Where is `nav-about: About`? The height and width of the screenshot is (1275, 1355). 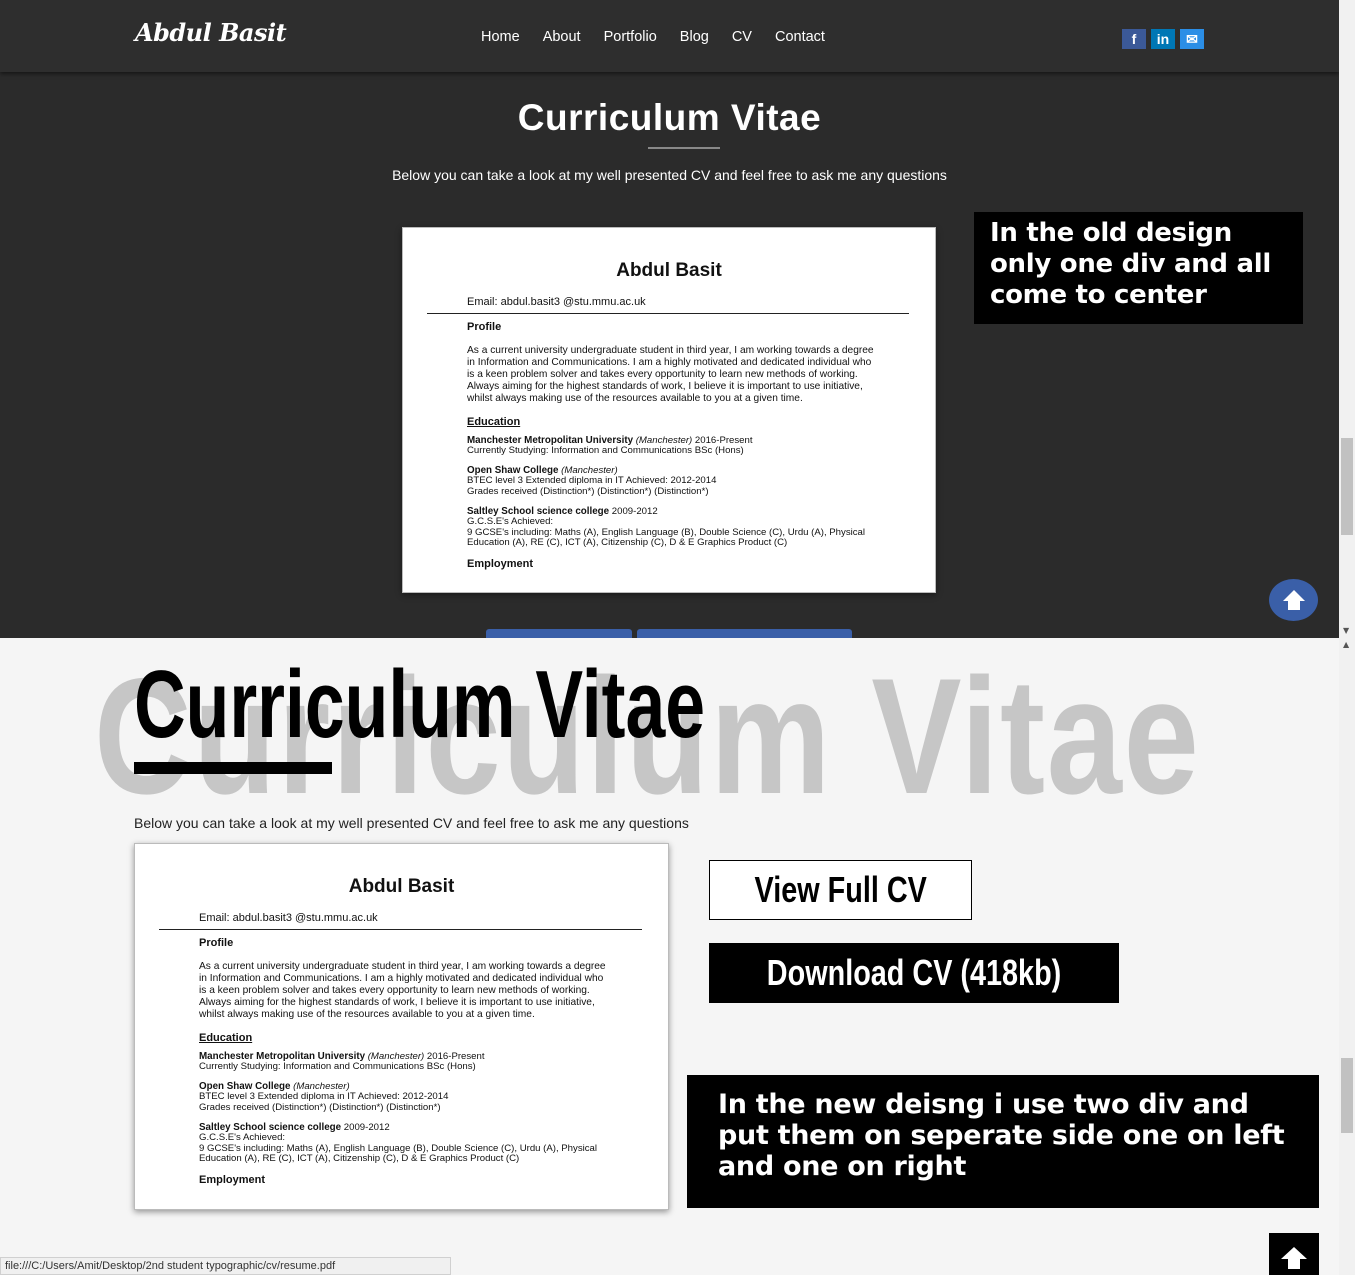 nav-about: About is located at coordinates (562, 37).